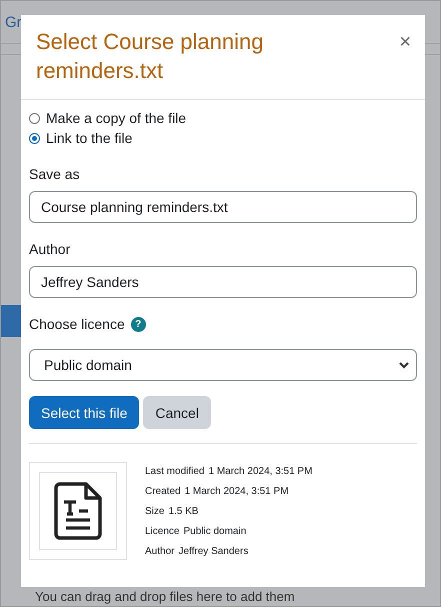  Describe the element at coordinates (405, 42) in the screenshot. I see `close-button: ×` at that location.